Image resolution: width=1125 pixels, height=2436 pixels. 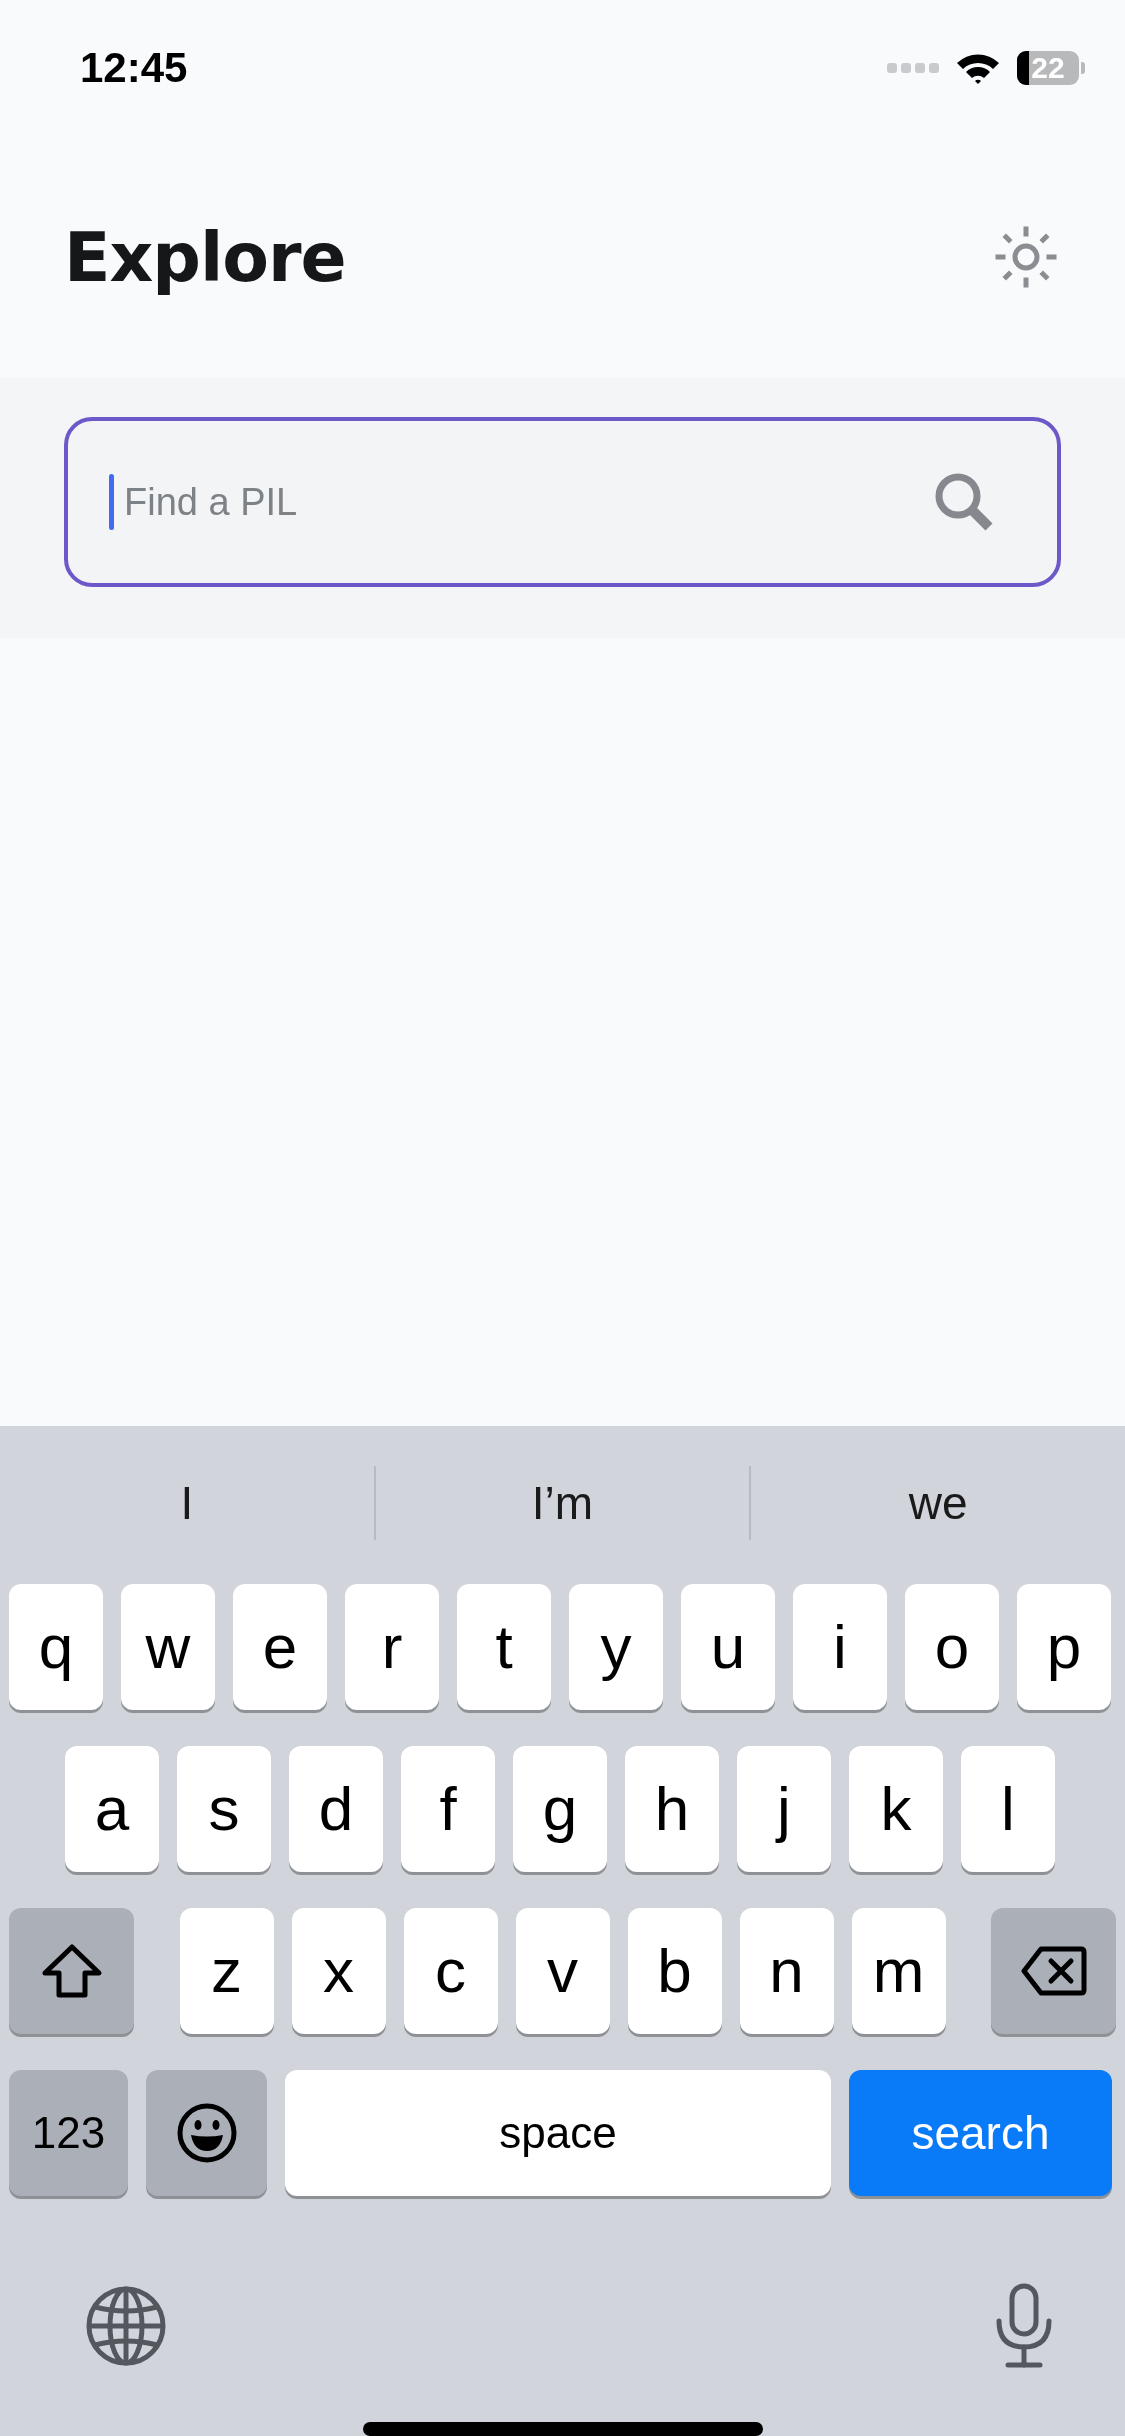 What do you see at coordinates (112, 1808) in the screenshot?
I see `key: a` at bounding box center [112, 1808].